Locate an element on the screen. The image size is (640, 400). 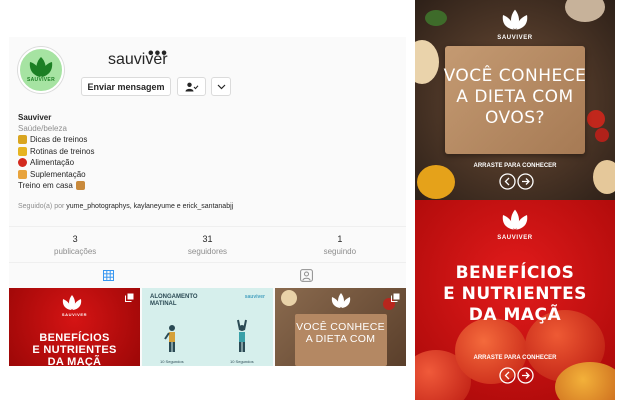
bio-category: Saúde/beleza is located at coordinates (42, 128).